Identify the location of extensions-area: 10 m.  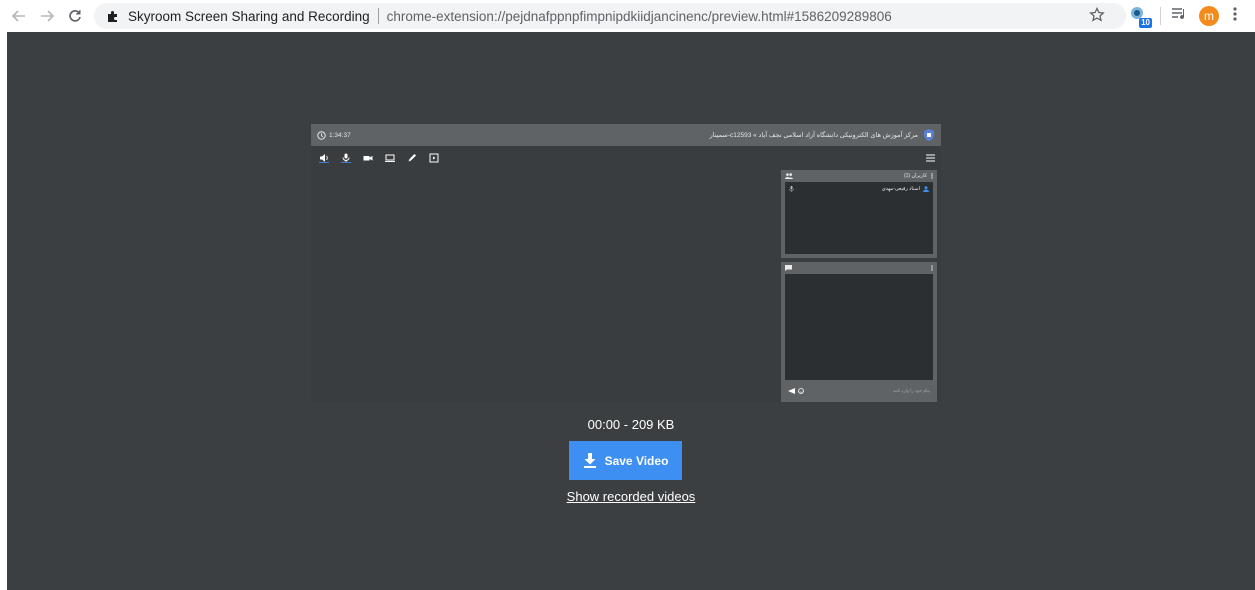
(1182, 16).